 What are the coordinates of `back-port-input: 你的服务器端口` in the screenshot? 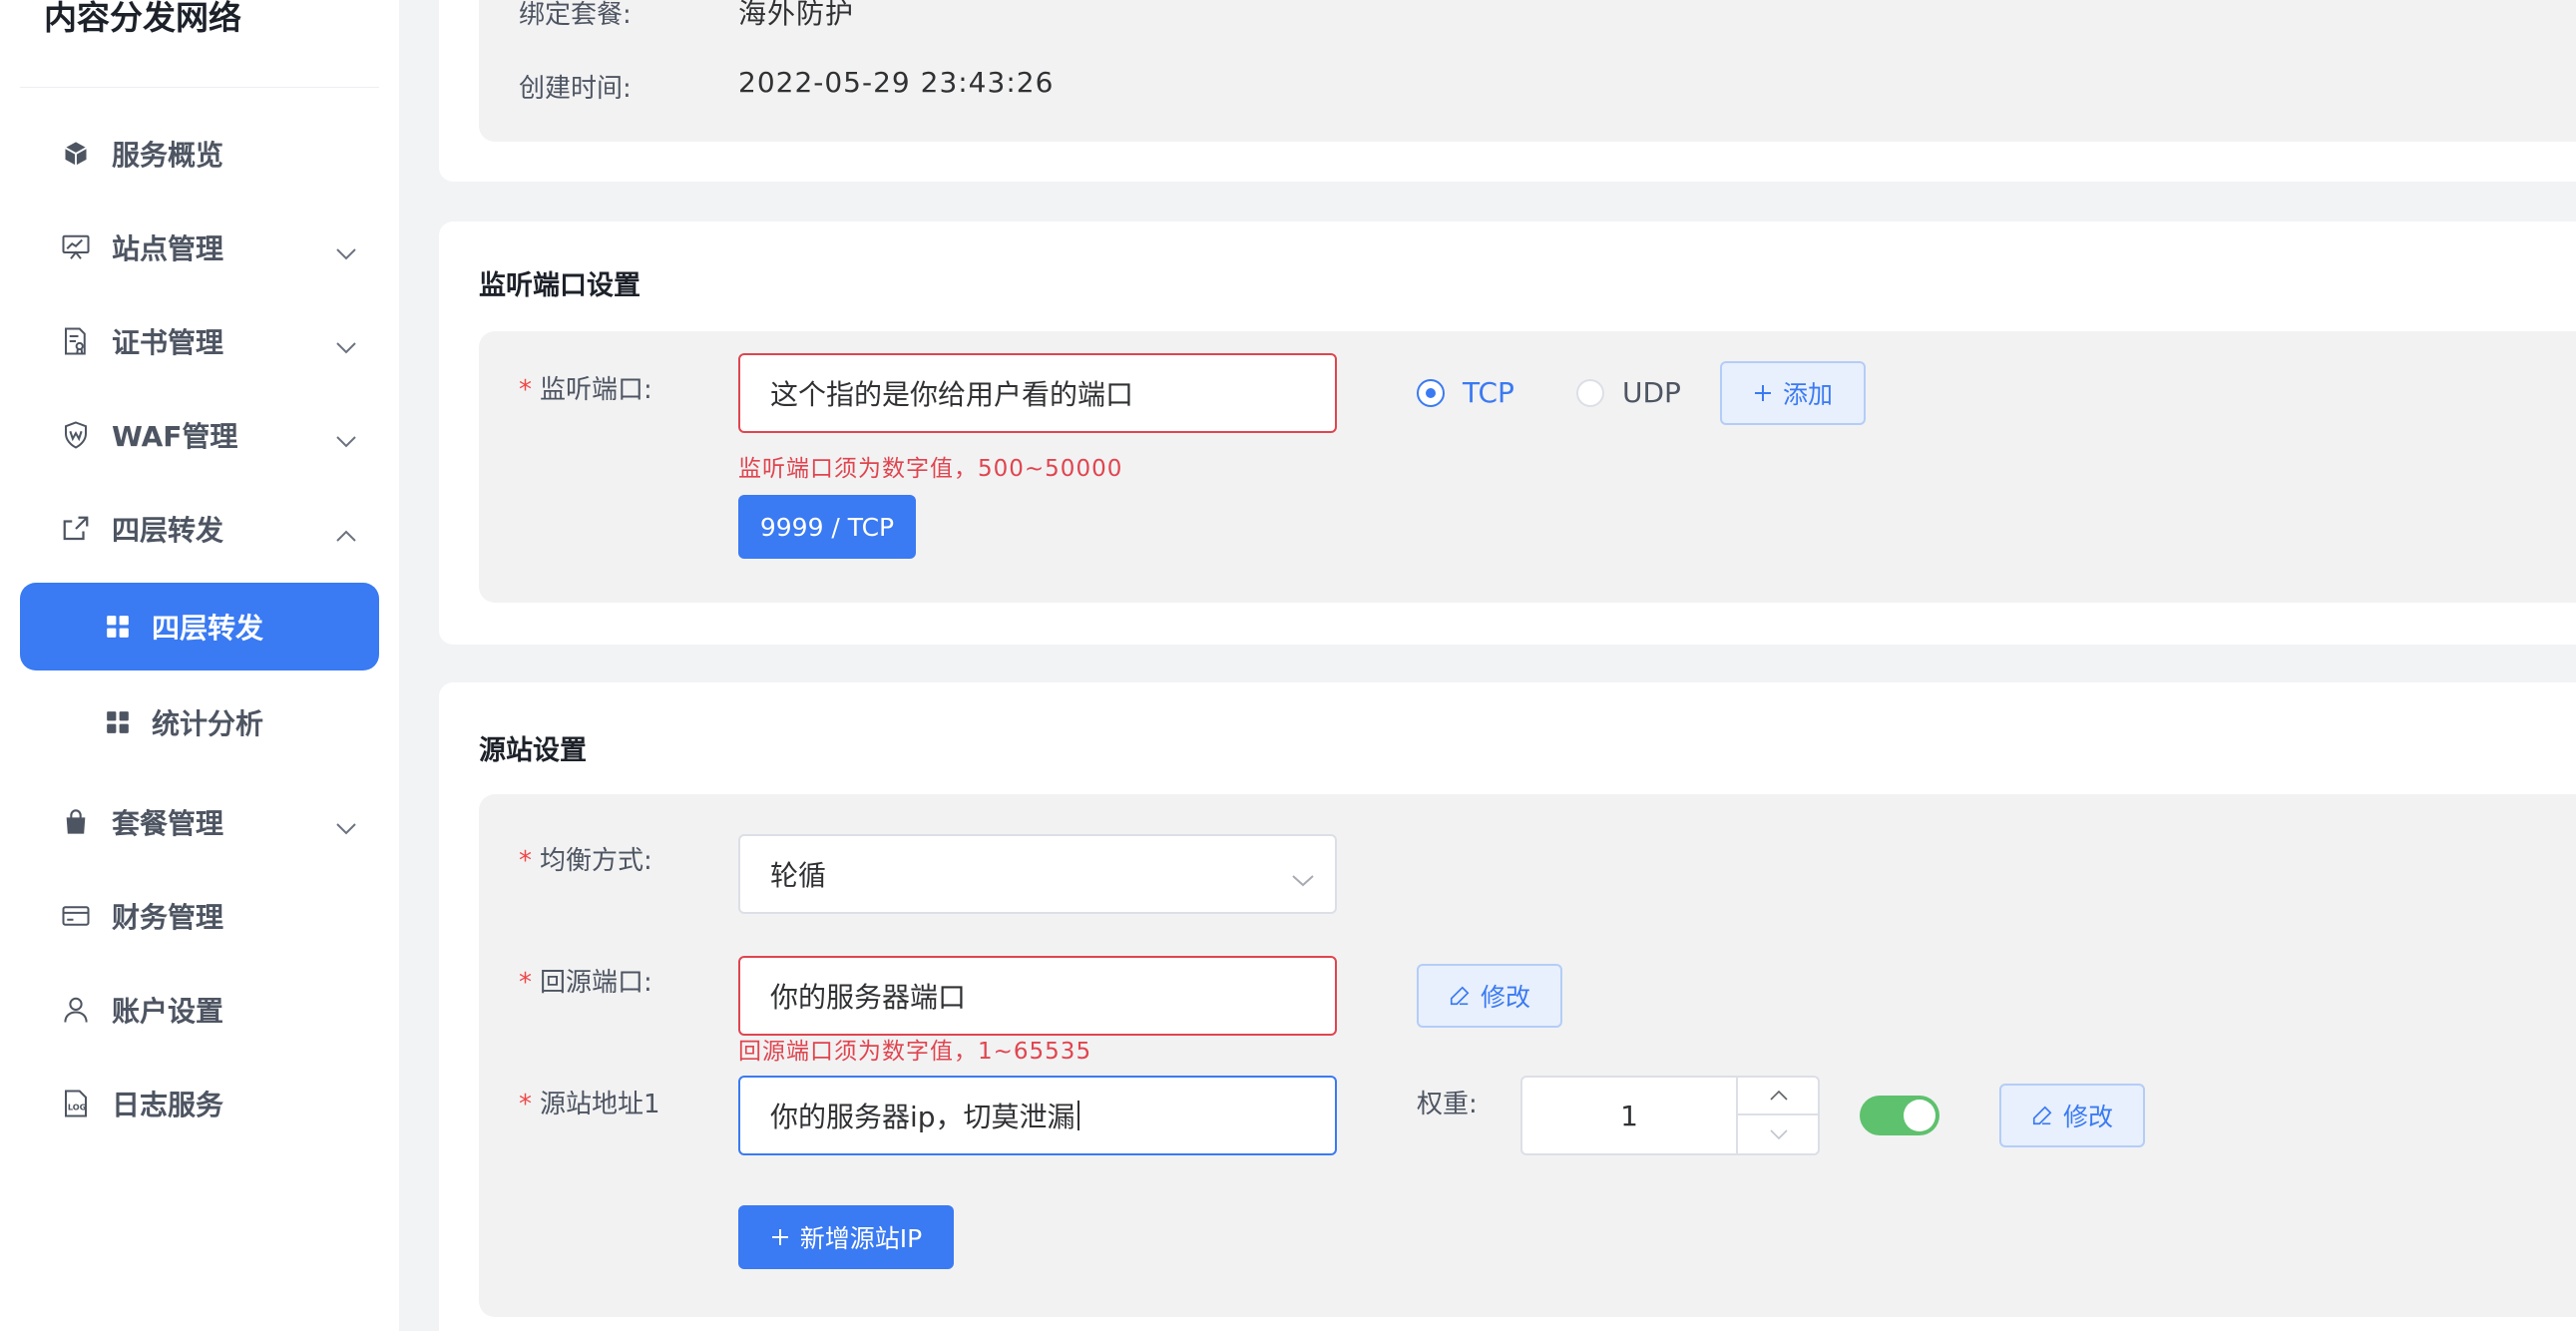 It's located at (1037, 996).